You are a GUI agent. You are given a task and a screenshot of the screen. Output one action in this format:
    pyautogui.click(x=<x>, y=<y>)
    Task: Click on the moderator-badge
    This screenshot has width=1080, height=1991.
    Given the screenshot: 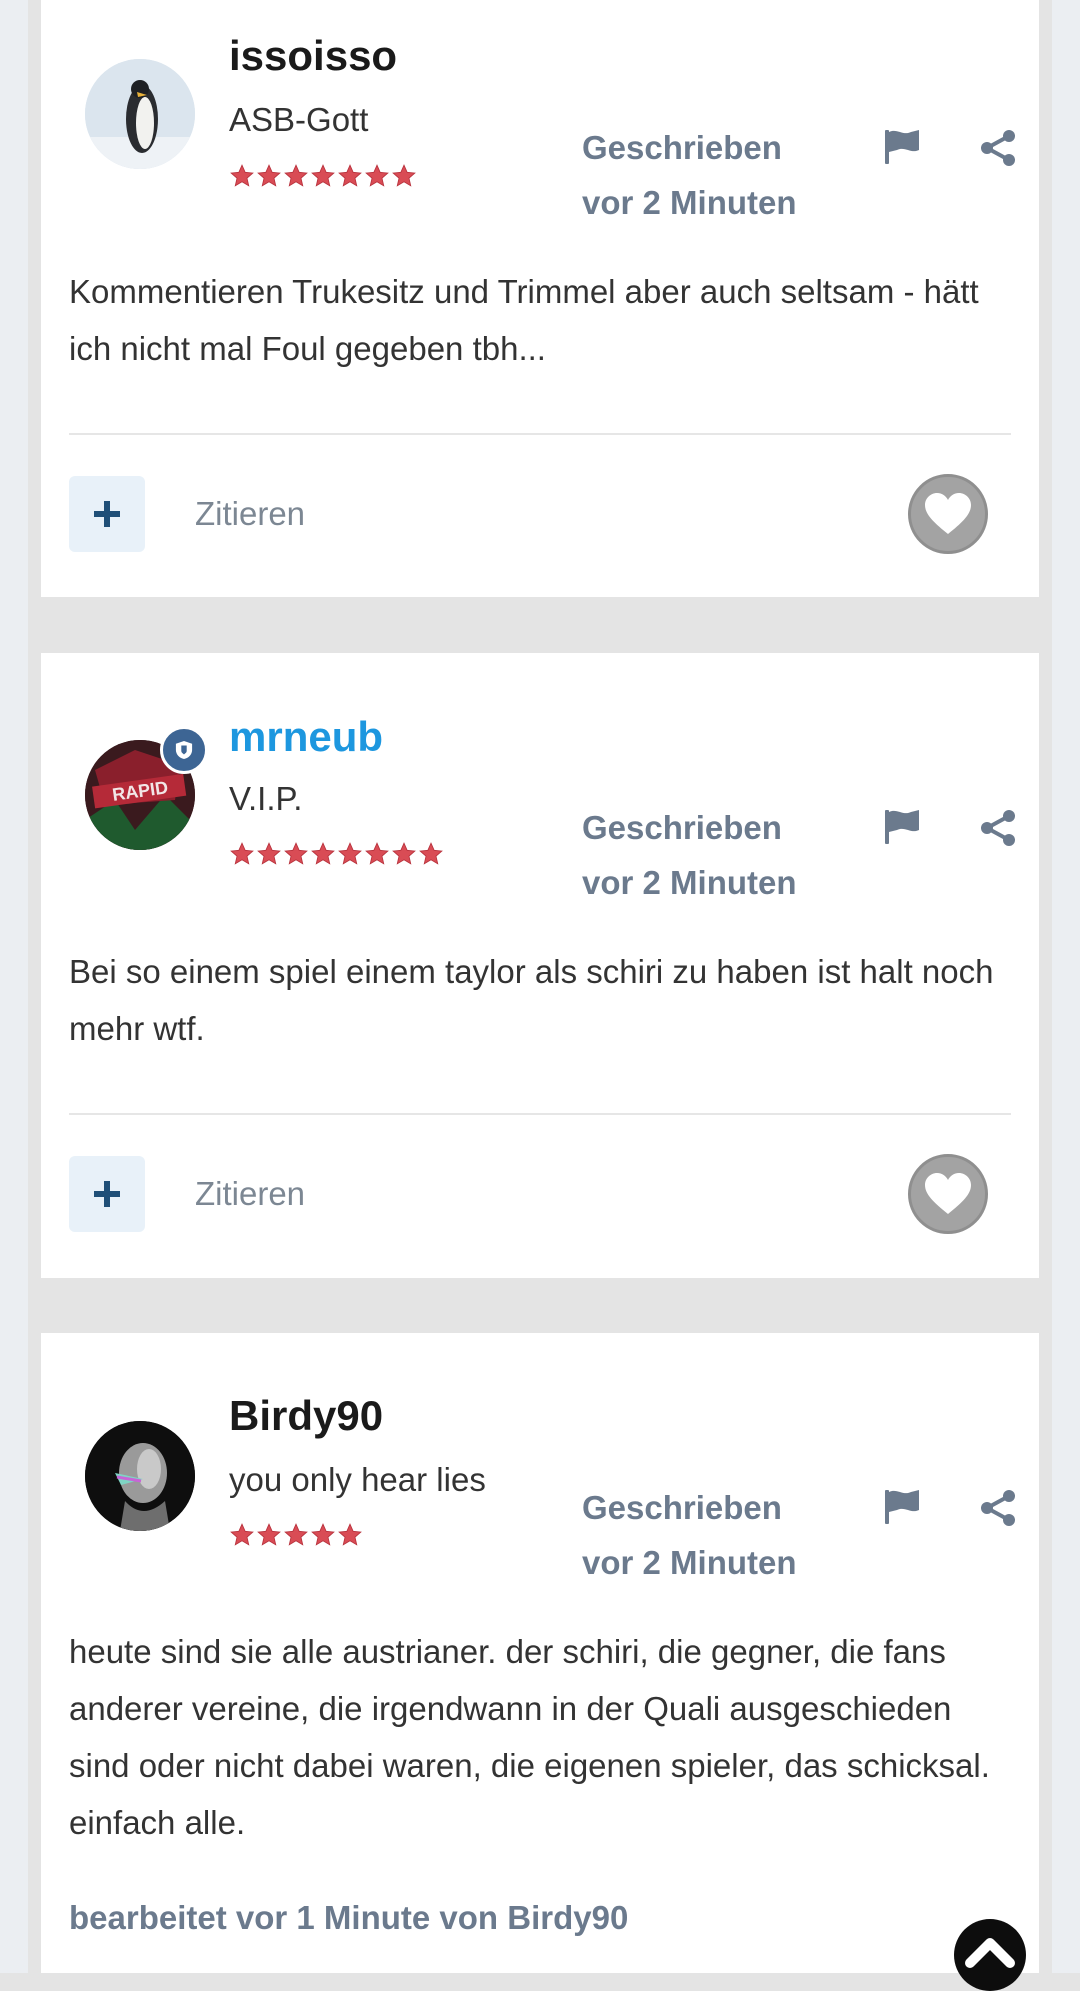 What is the action you would take?
    pyautogui.click(x=184, y=750)
    